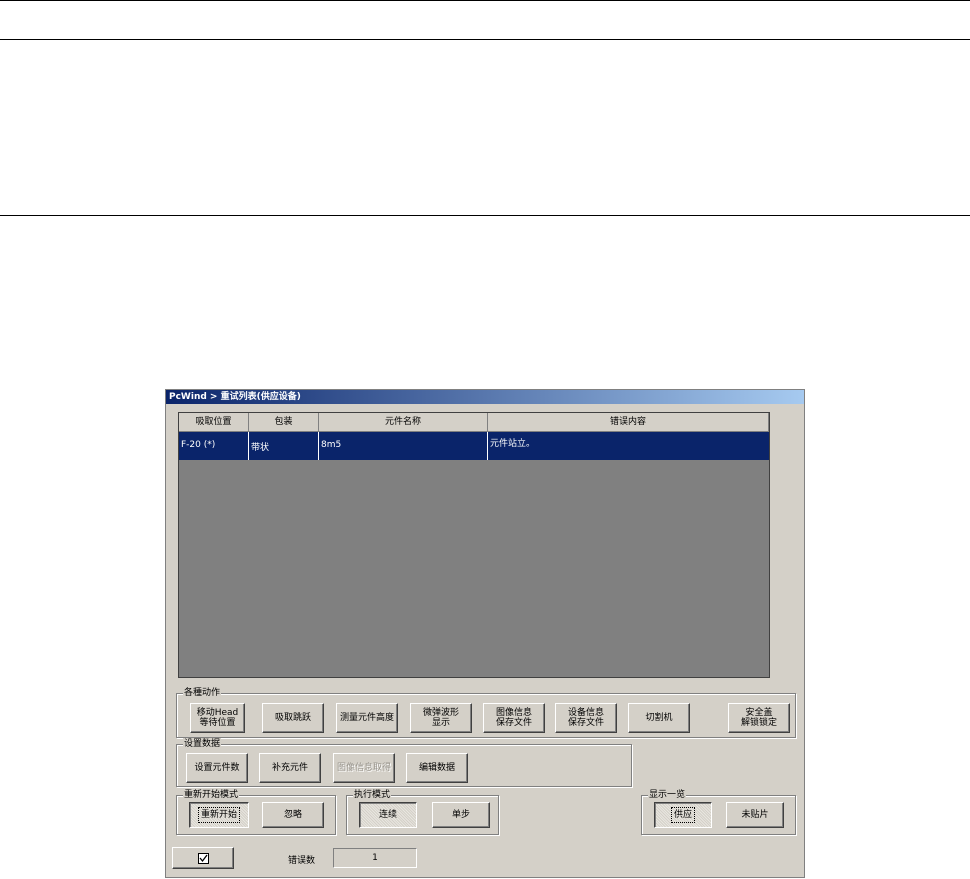 Image resolution: width=970 pixels, height=879 pixels. I want to click on cell-pickup-position: F-20 (*), so click(214, 446).